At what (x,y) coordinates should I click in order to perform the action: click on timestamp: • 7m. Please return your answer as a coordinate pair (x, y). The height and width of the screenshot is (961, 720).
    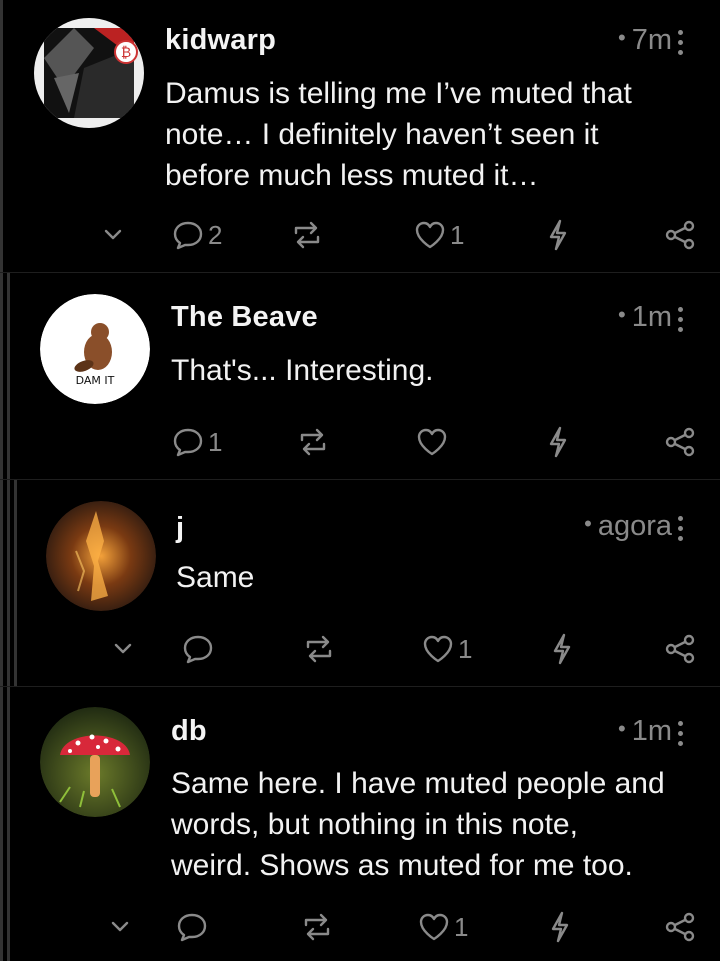
    Looking at the image, I should click on (645, 40).